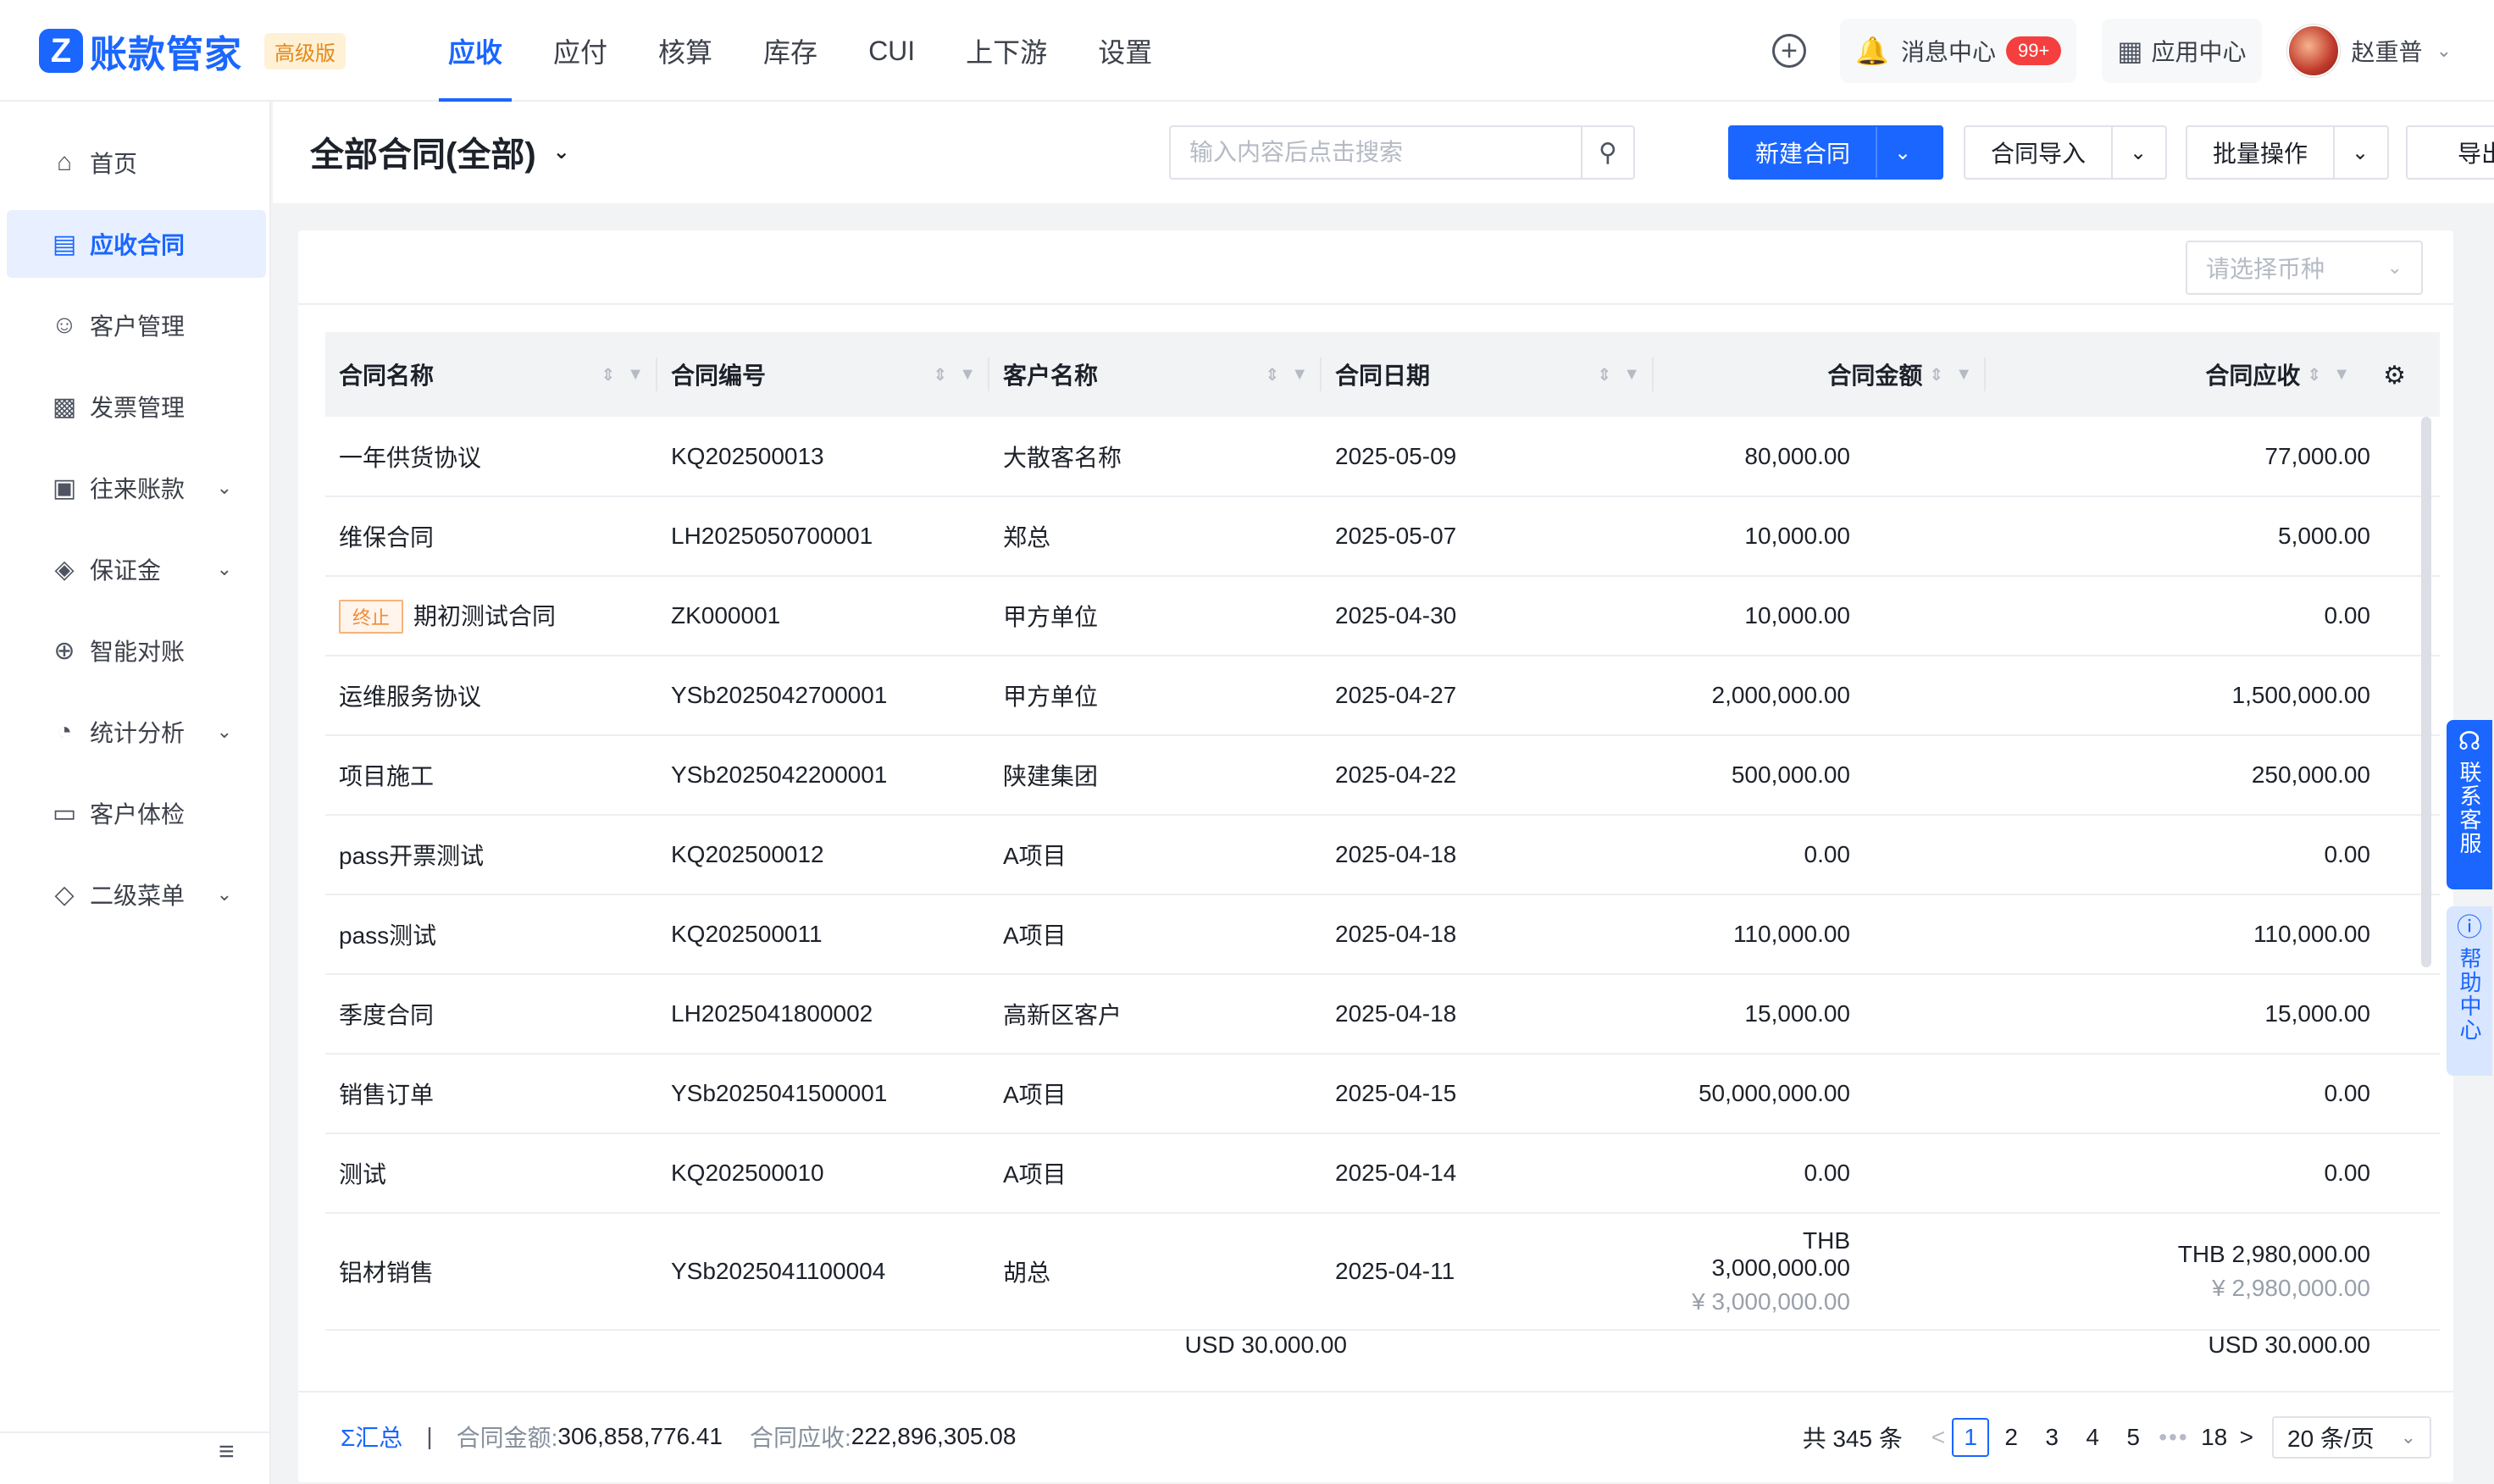  I want to click on nav-receivable: 应收, so click(475, 51).